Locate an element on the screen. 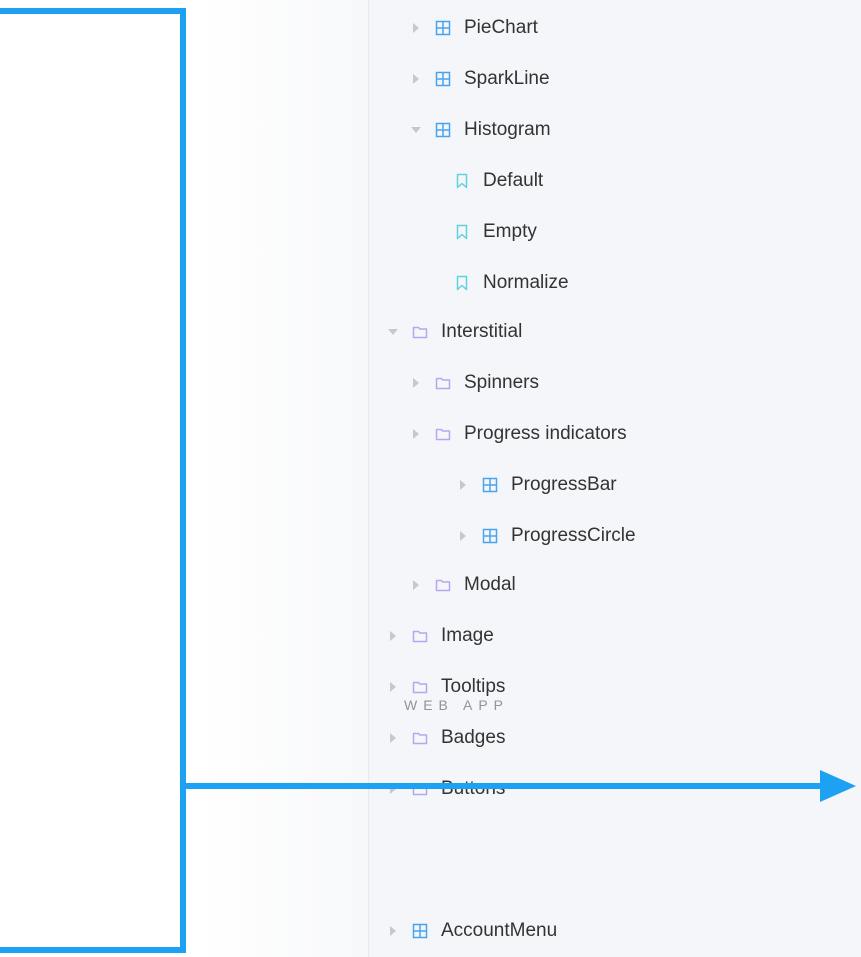  tree-folder-image: Image is located at coordinates (440, 636).